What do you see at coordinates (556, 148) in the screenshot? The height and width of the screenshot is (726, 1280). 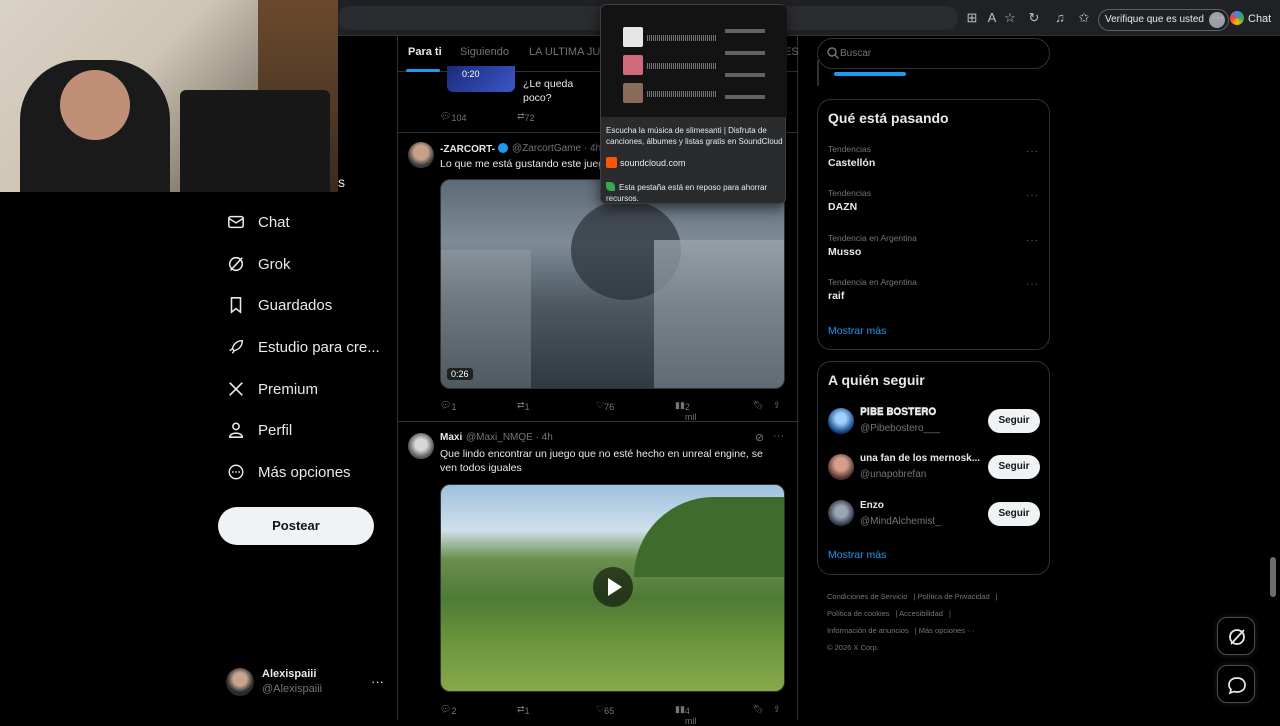 I see `tweet-handle: @ZarcortGame · 4h` at bounding box center [556, 148].